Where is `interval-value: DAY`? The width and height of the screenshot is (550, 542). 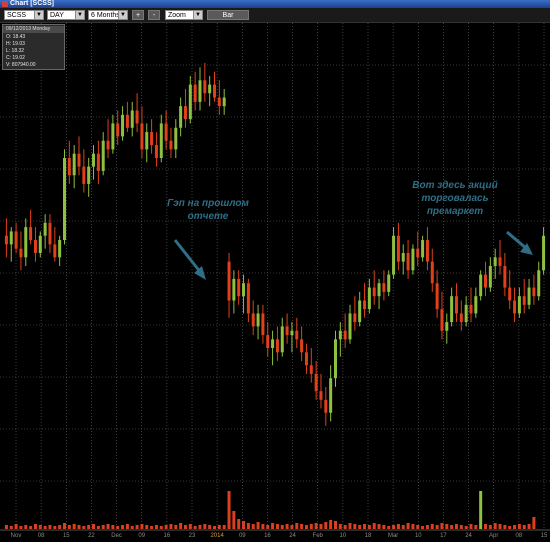
interval-value: DAY is located at coordinates (57, 15).